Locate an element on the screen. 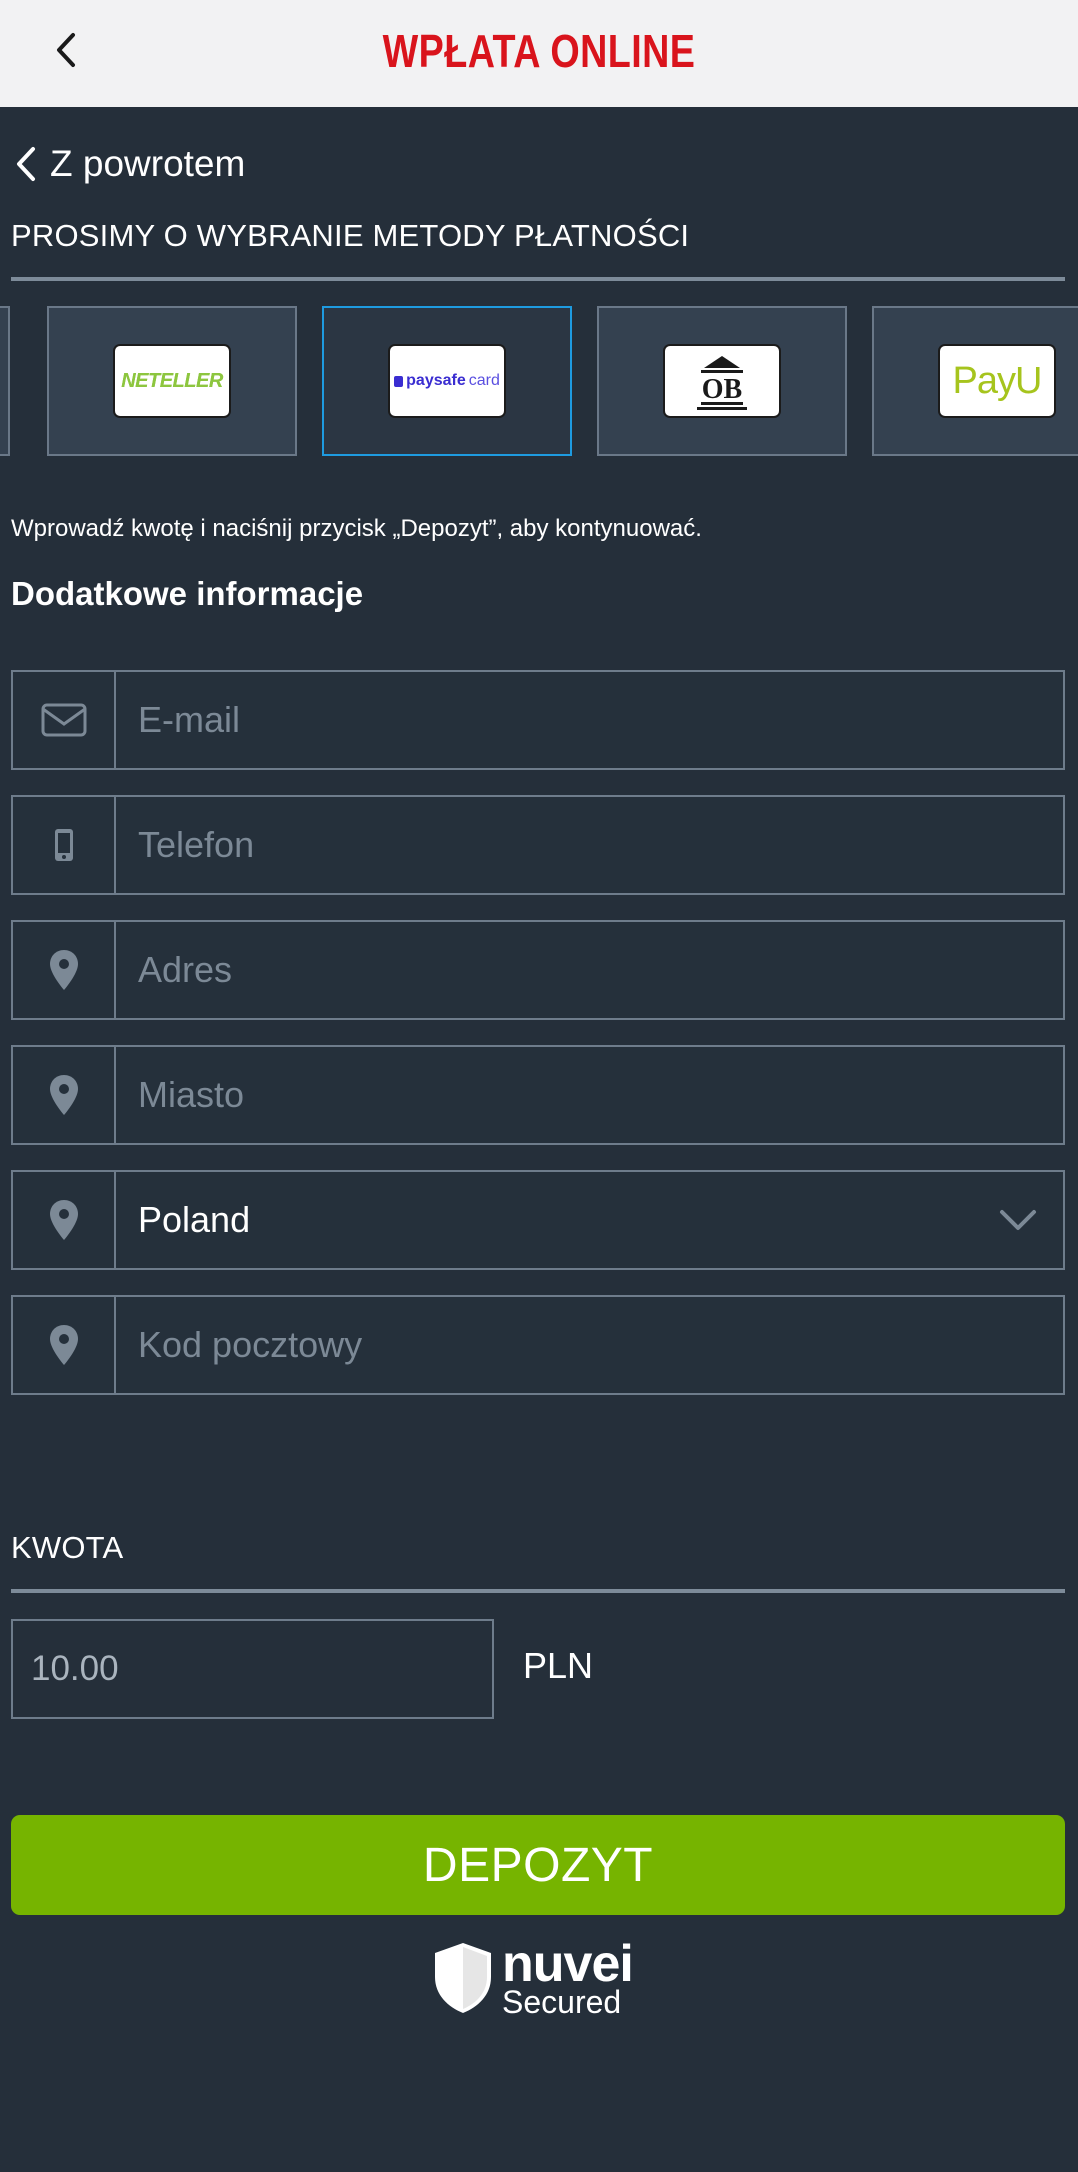 Image resolution: width=1078 pixels, height=2172 pixels. postal-code-field: Kod pocztowy is located at coordinates (538, 1345).